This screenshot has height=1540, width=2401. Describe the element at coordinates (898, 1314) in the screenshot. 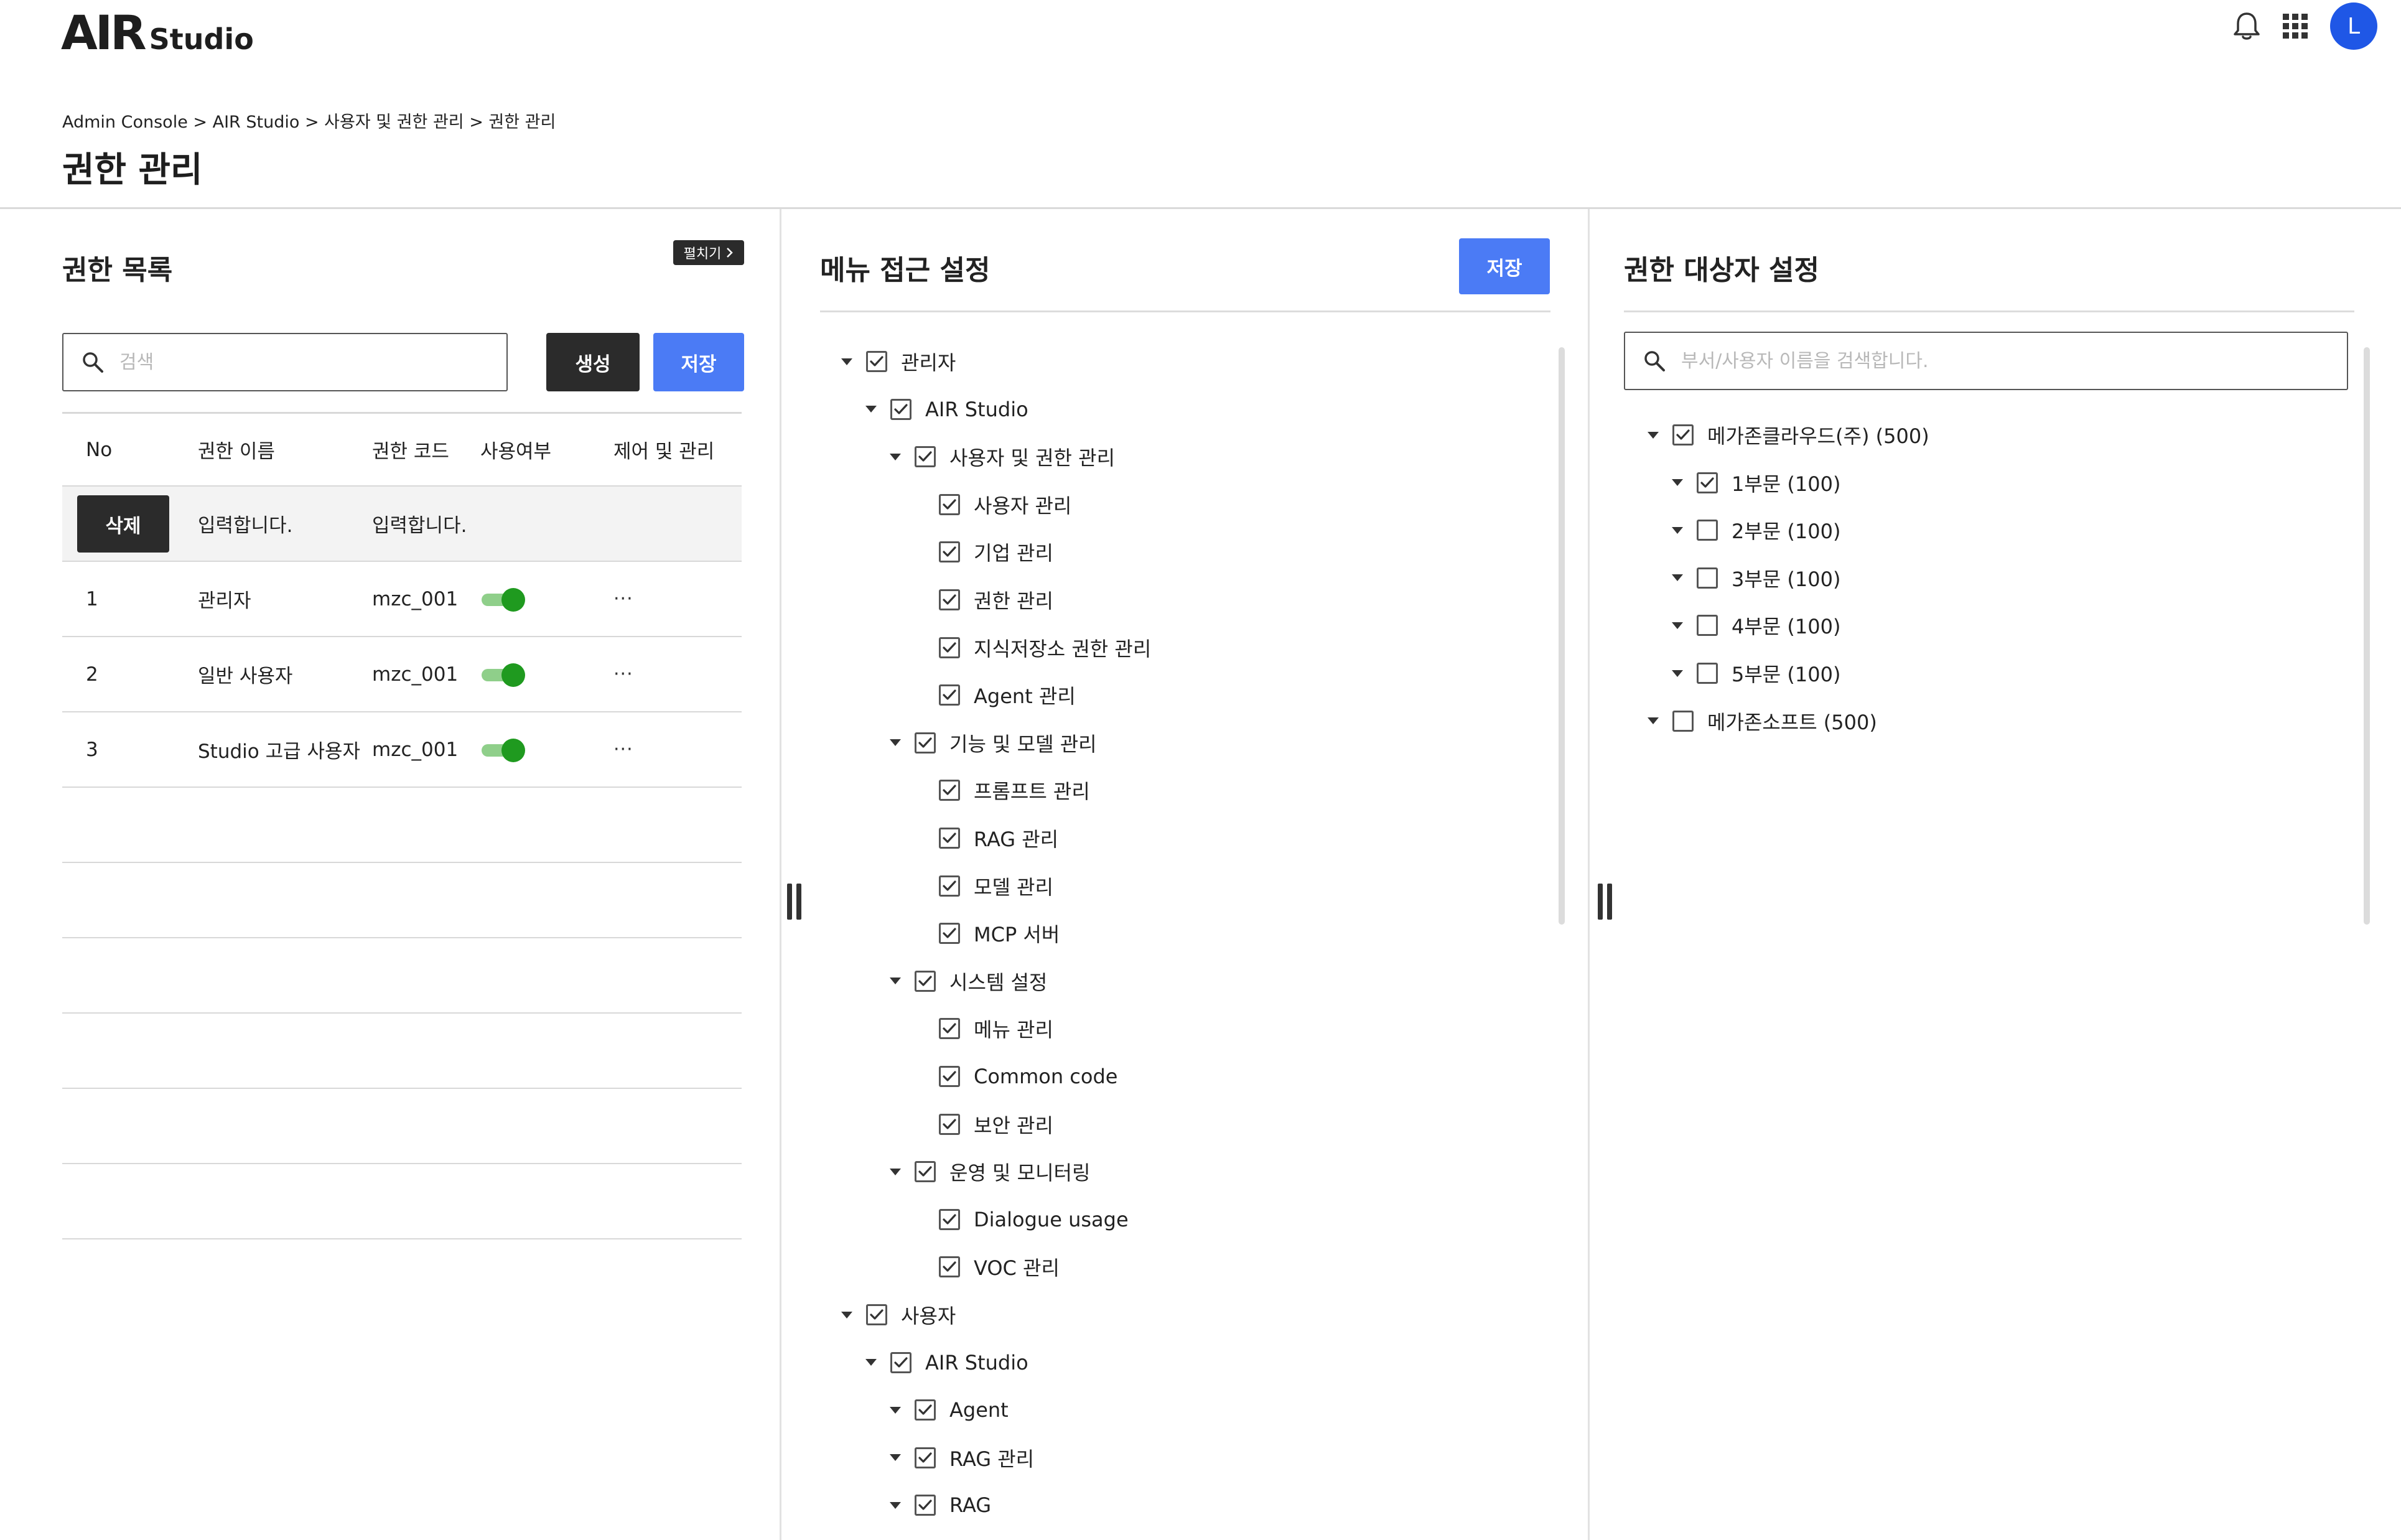

I see `tree-item: 사용자` at that location.